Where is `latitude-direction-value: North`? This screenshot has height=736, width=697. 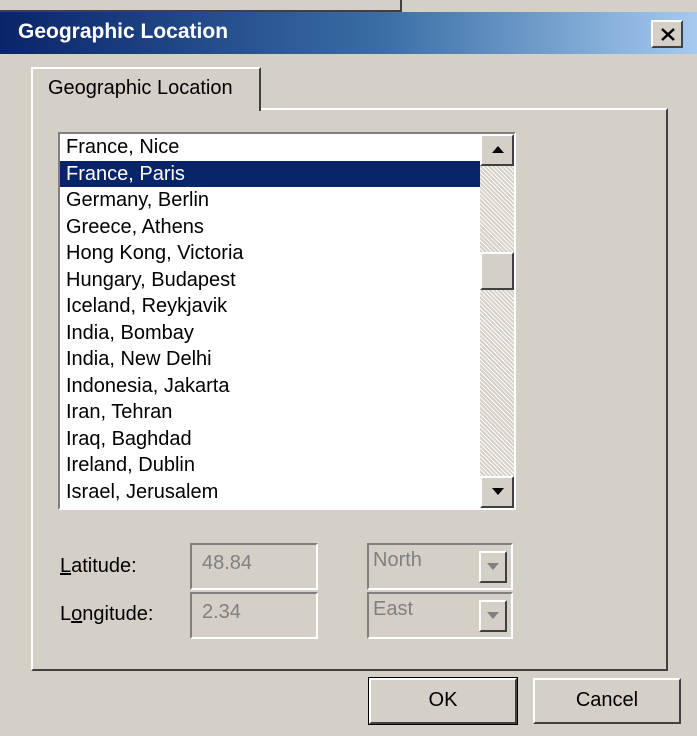 latitude-direction-value: North is located at coordinates (397, 560).